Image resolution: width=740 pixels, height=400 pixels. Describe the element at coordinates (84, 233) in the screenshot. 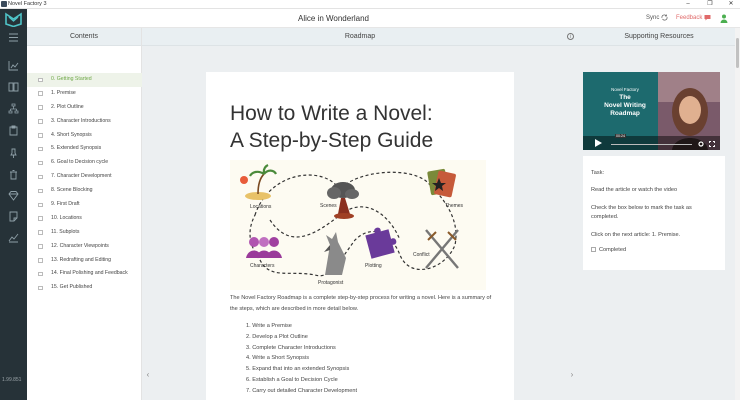

I see `contents-item: 11. Subplots` at that location.